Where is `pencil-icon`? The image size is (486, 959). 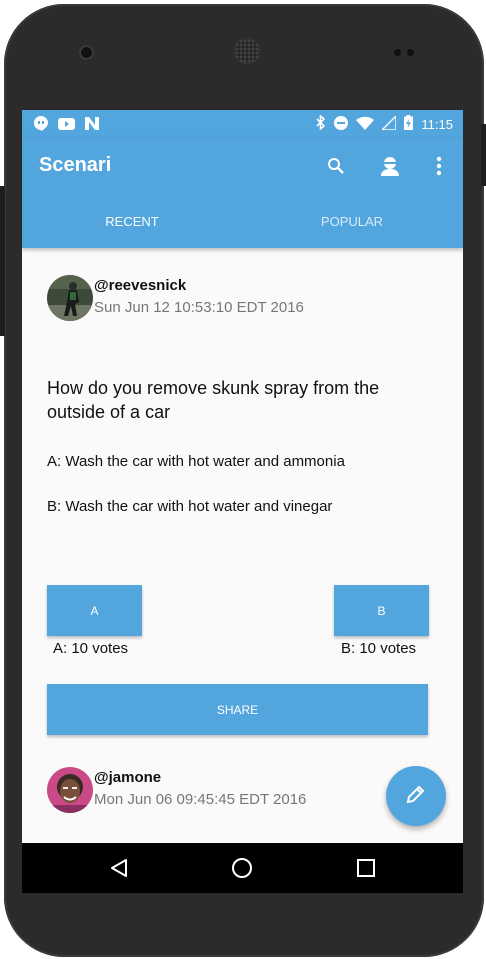
pencil-icon is located at coordinates (416, 796).